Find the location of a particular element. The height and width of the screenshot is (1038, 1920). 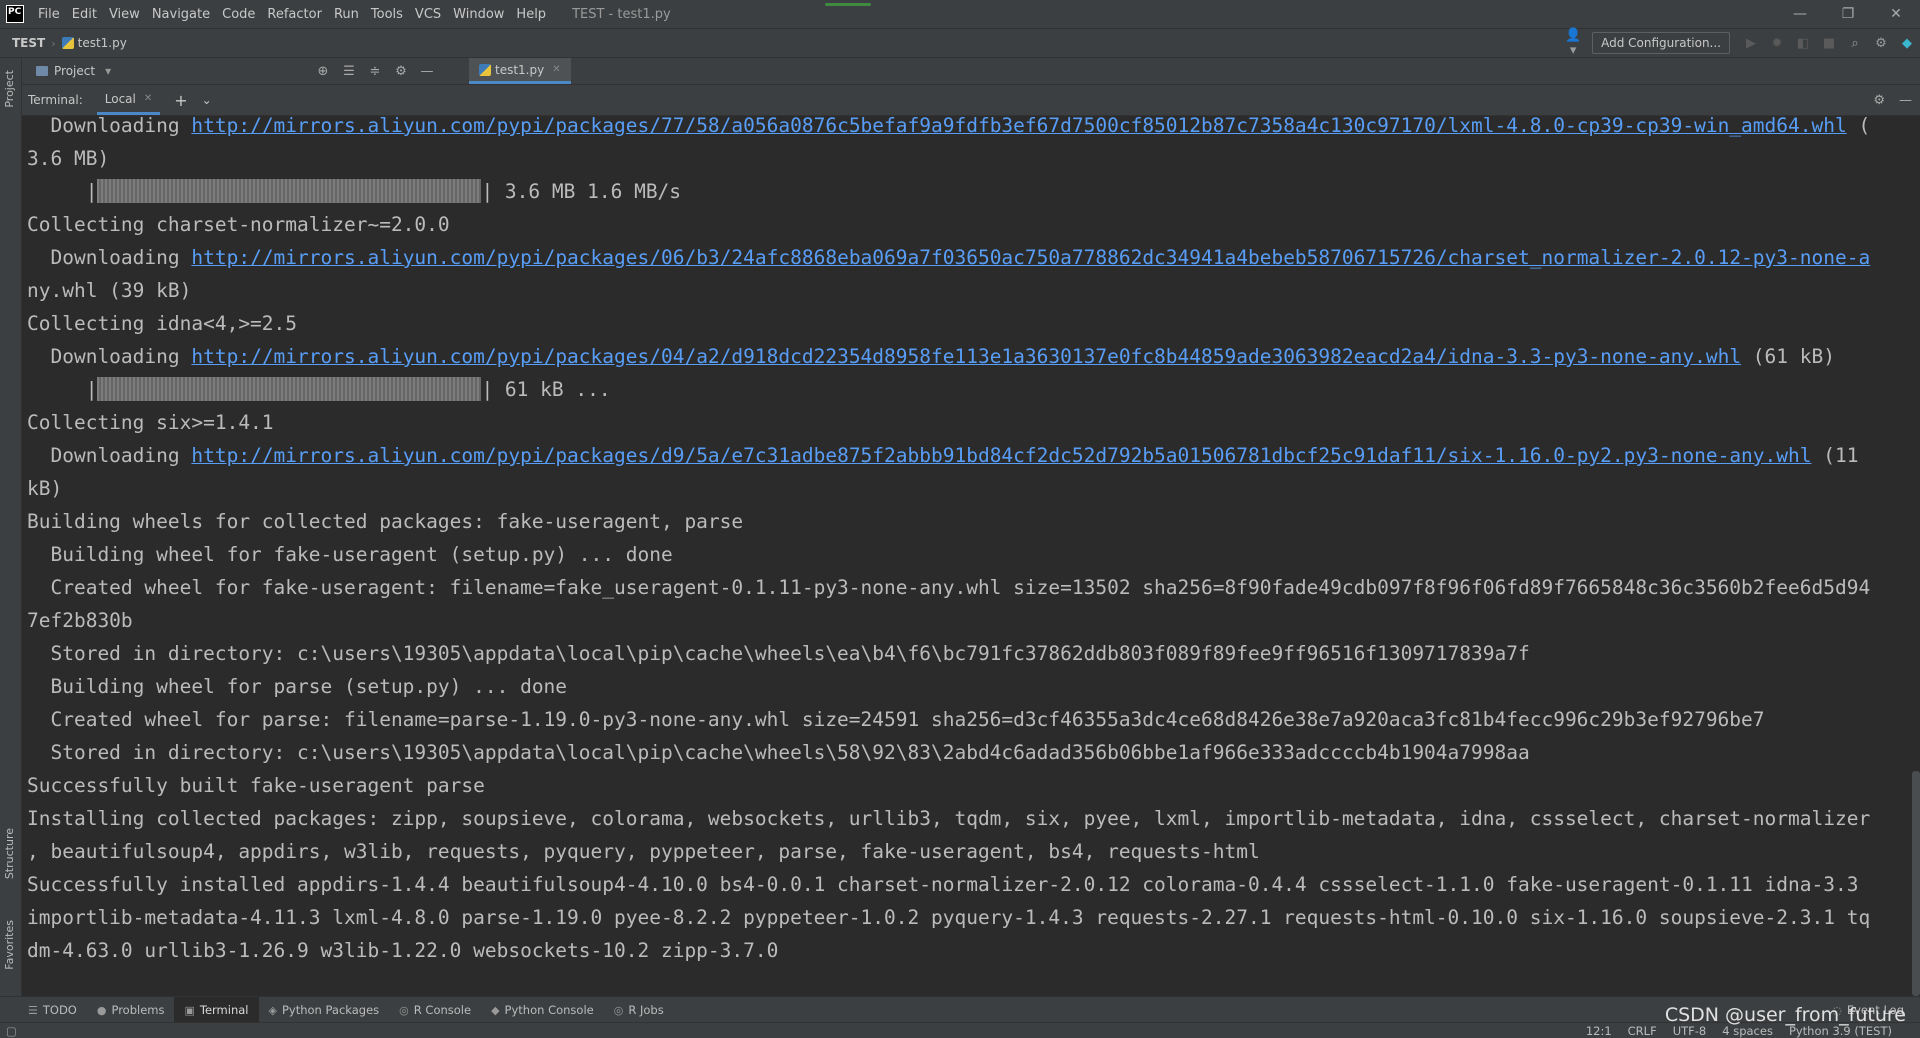

terminal-text: Downloading is located at coordinates (109, 356).